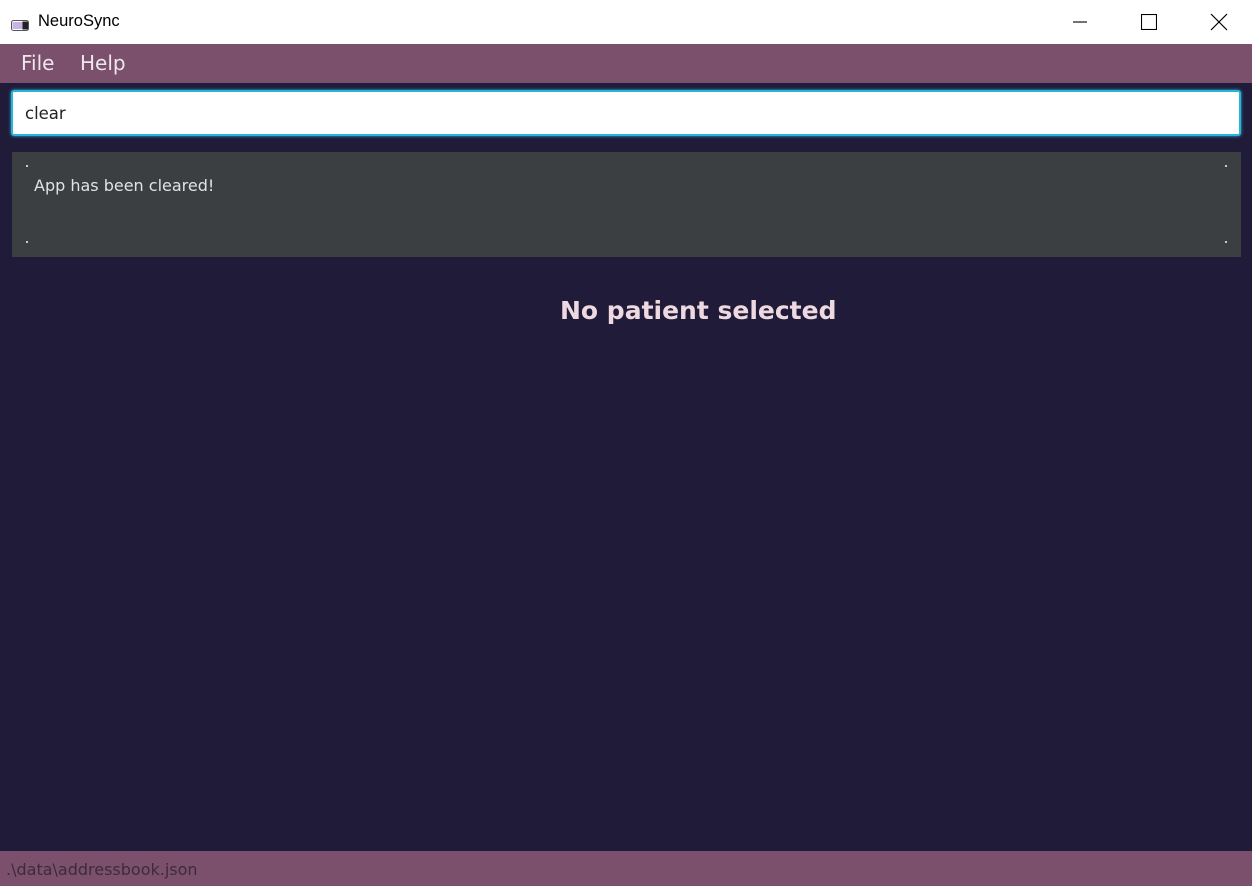 The image size is (1252, 886). I want to click on minimize-icon, so click(1080, 22).